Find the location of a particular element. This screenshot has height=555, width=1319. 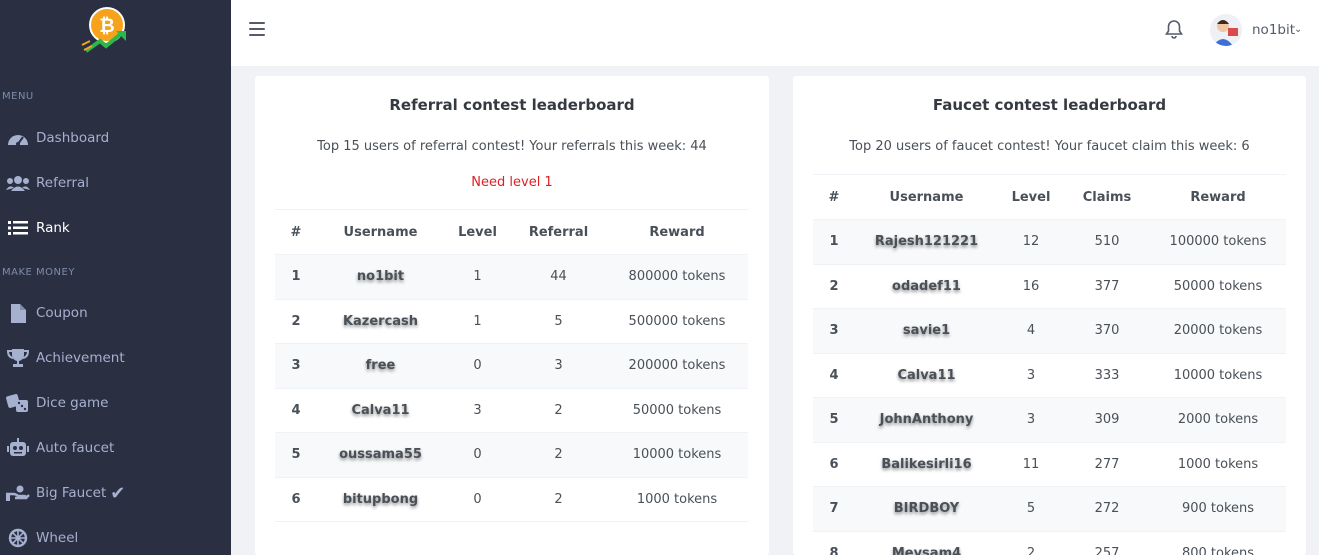

rank-cell: 5 is located at coordinates (834, 420).